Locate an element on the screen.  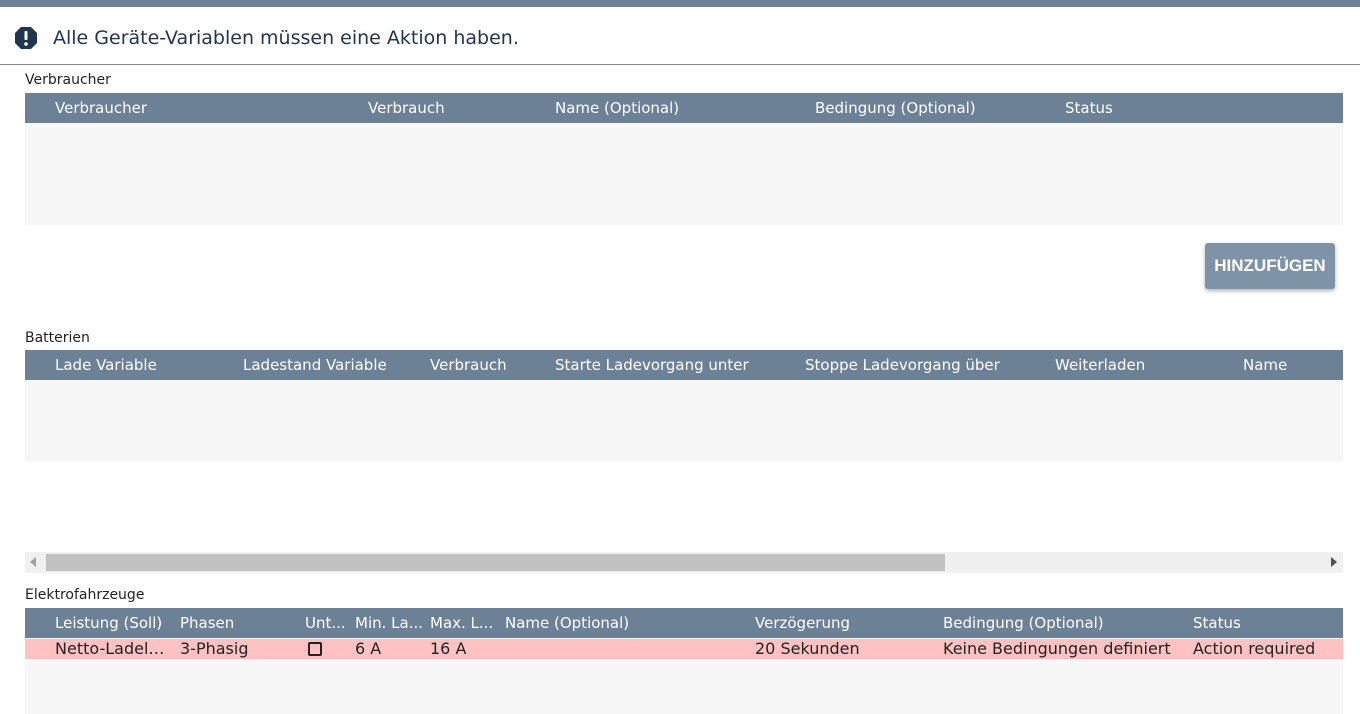
cell-status: Action required is located at coordinates (1254, 648).